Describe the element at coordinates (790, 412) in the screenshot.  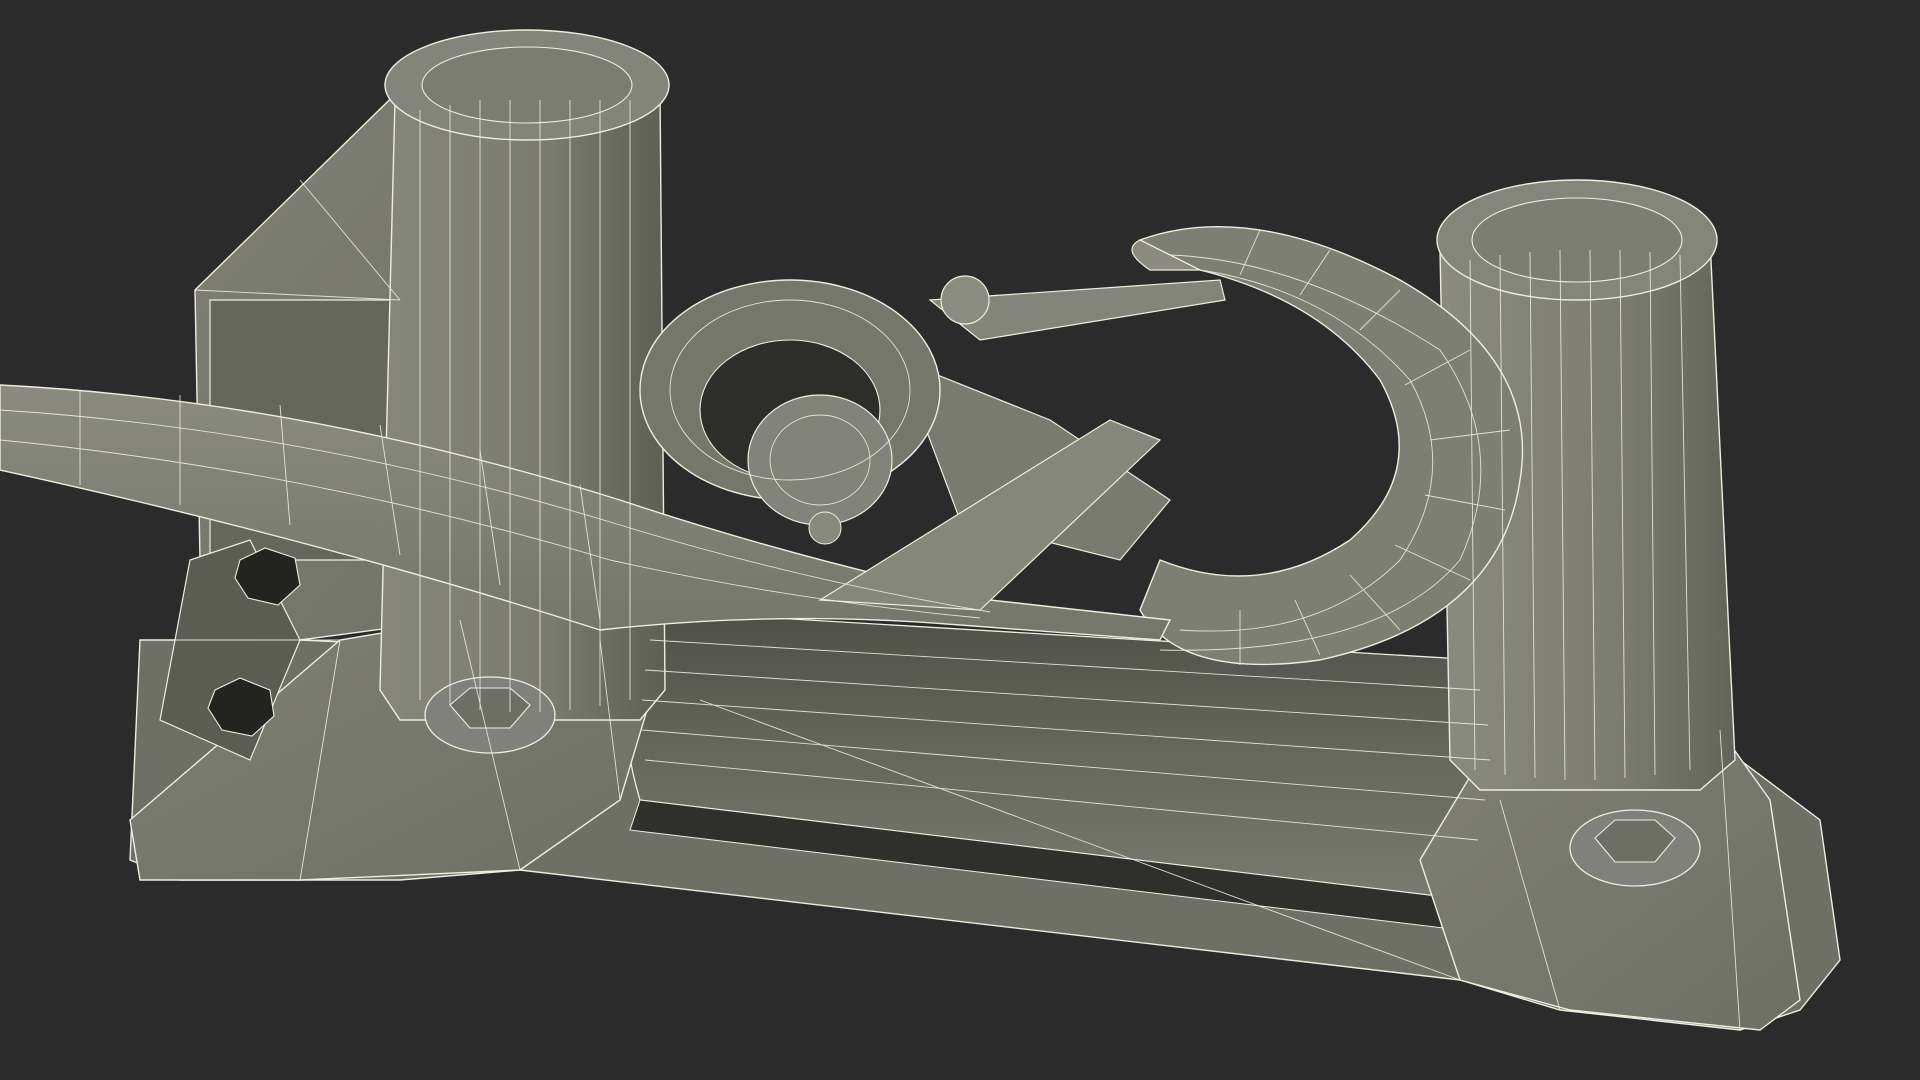
I see `shackle` at that location.